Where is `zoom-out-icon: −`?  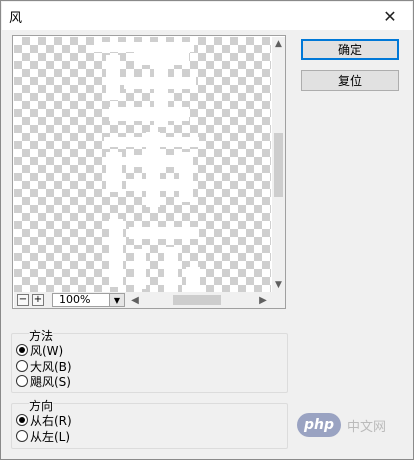 zoom-out-icon: − is located at coordinates (23, 299).